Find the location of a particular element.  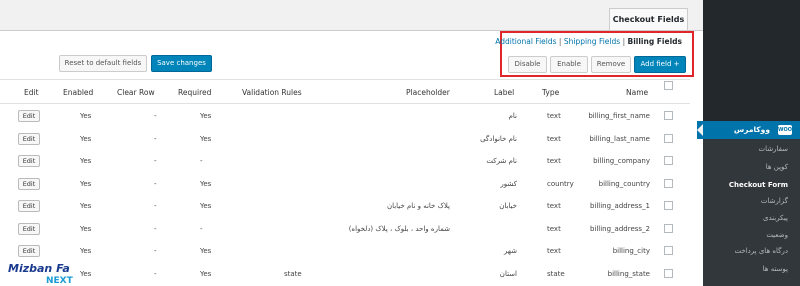

submenu-reports: گزارشات is located at coordinates (774, 201).